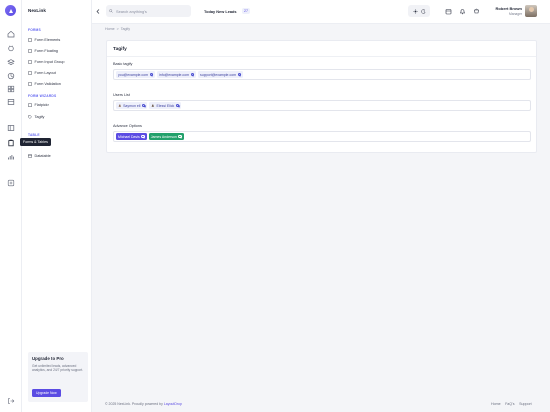 This screenshot has width=550, height=412. What do you see at coordinates (123, 64) in the screenshot?
I see `field-label-basic: Basic tagify` at bounding box center [123, 64].